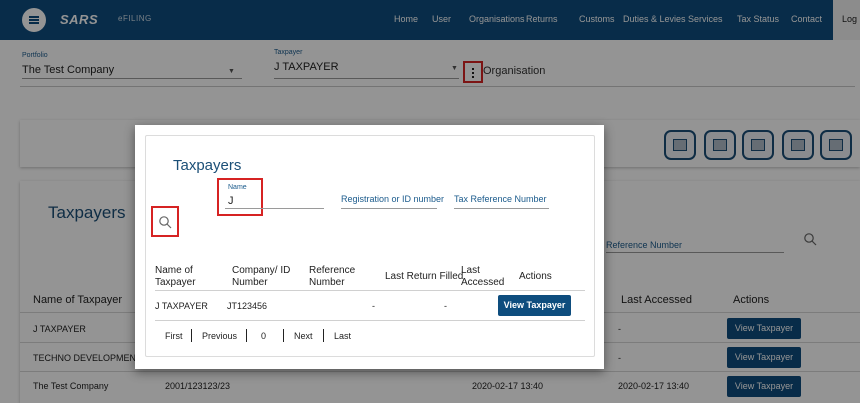  What do you see at coordinates (445, 306) in the screenshot?
I see `row-last-return: -` at bounding box center [445, 306].